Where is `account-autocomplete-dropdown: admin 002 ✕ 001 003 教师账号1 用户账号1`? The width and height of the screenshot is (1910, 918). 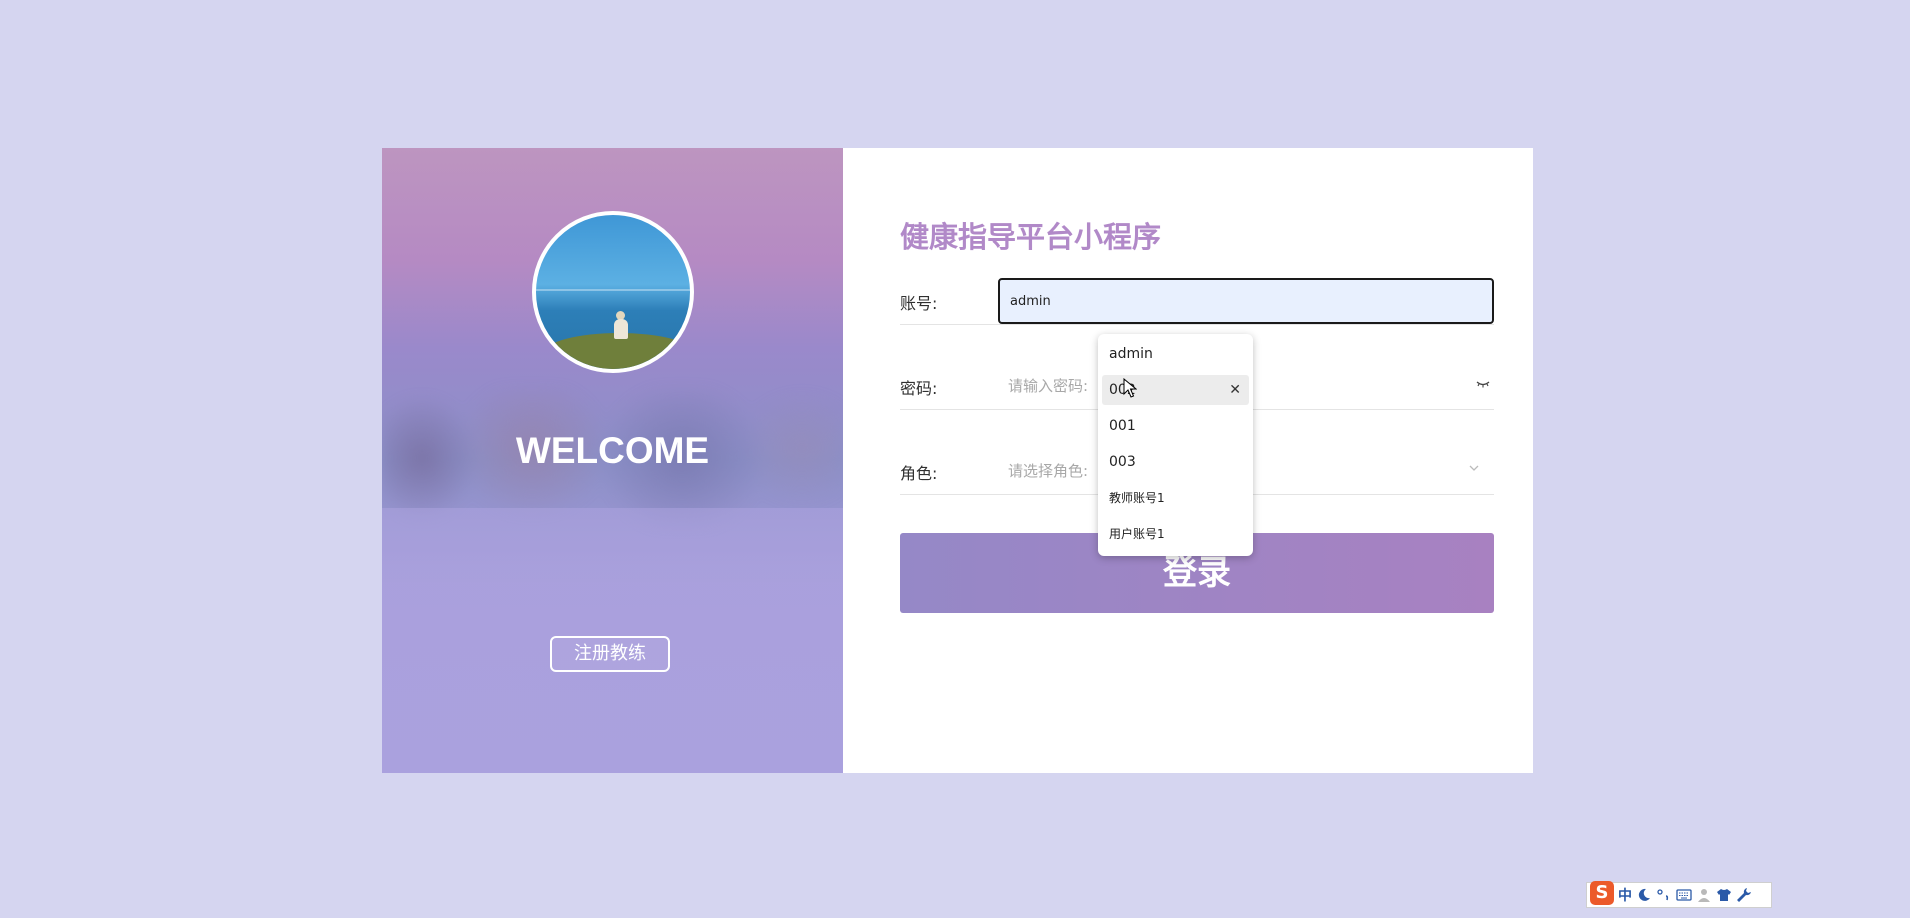
account-autocomplete-dropdown: admin 002 ✕ 001 003 教师账号1 用户账号1 is located at coordinates (1175, 445).